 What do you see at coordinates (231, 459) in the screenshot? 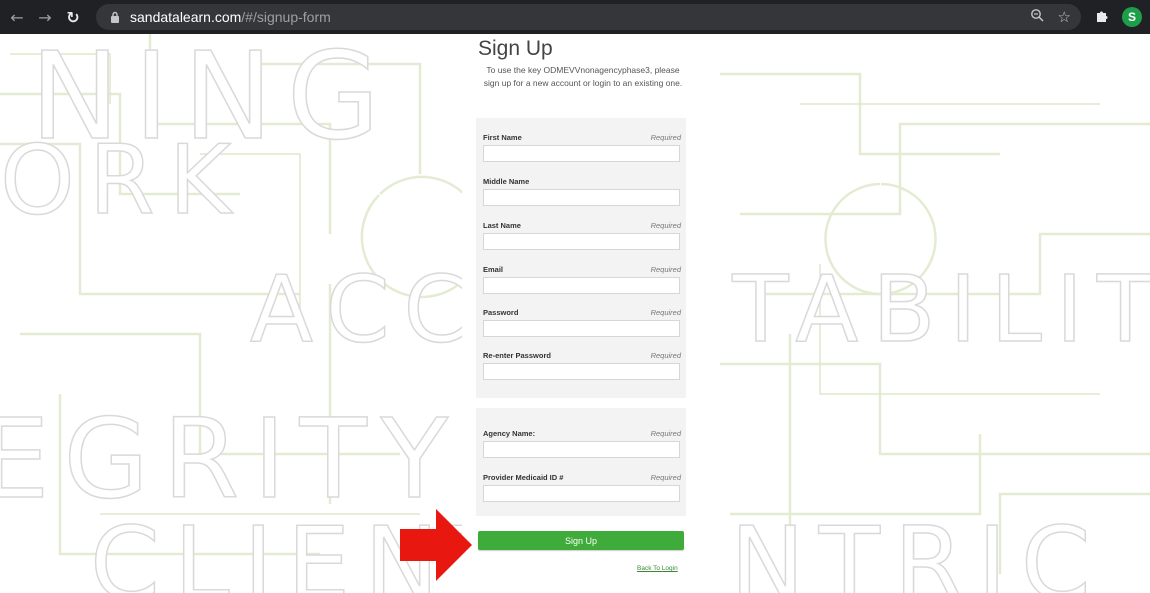
I see `background-word: EGRITY` at bounding box center [231, 459].